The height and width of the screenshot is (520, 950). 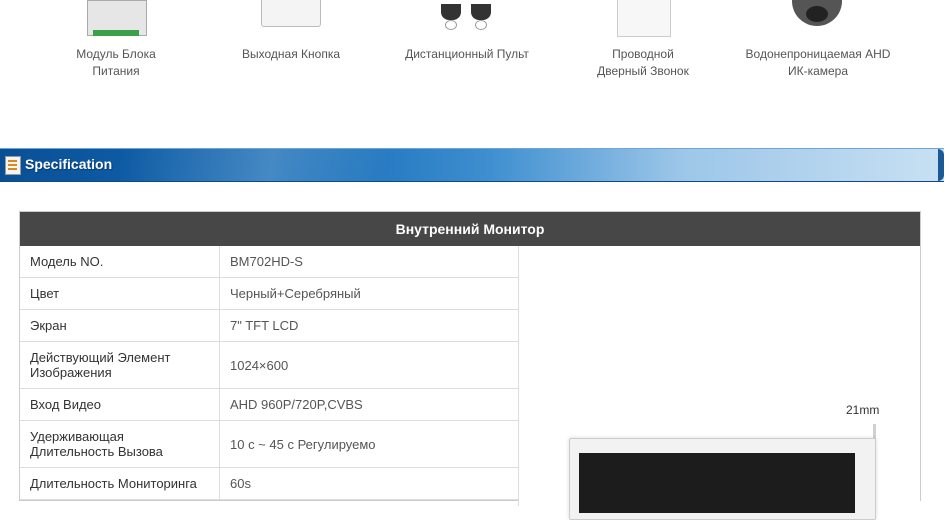 What do you see at coordinates (120, 483) in the screenshot?
I see `row-key: Длительность Мониторинга` at bounding box center [120, 483].